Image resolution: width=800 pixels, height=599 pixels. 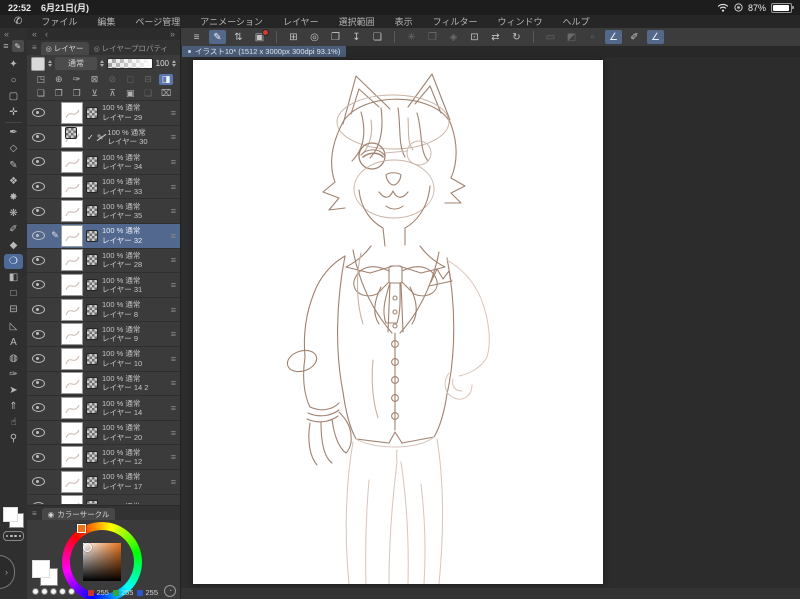 What do you see at coordinates (103, 236) in the screenshot?
I see `layer-row: ✎ 100 % 通常 レイヤー 32 ≡` at bounding box center [103, 236].